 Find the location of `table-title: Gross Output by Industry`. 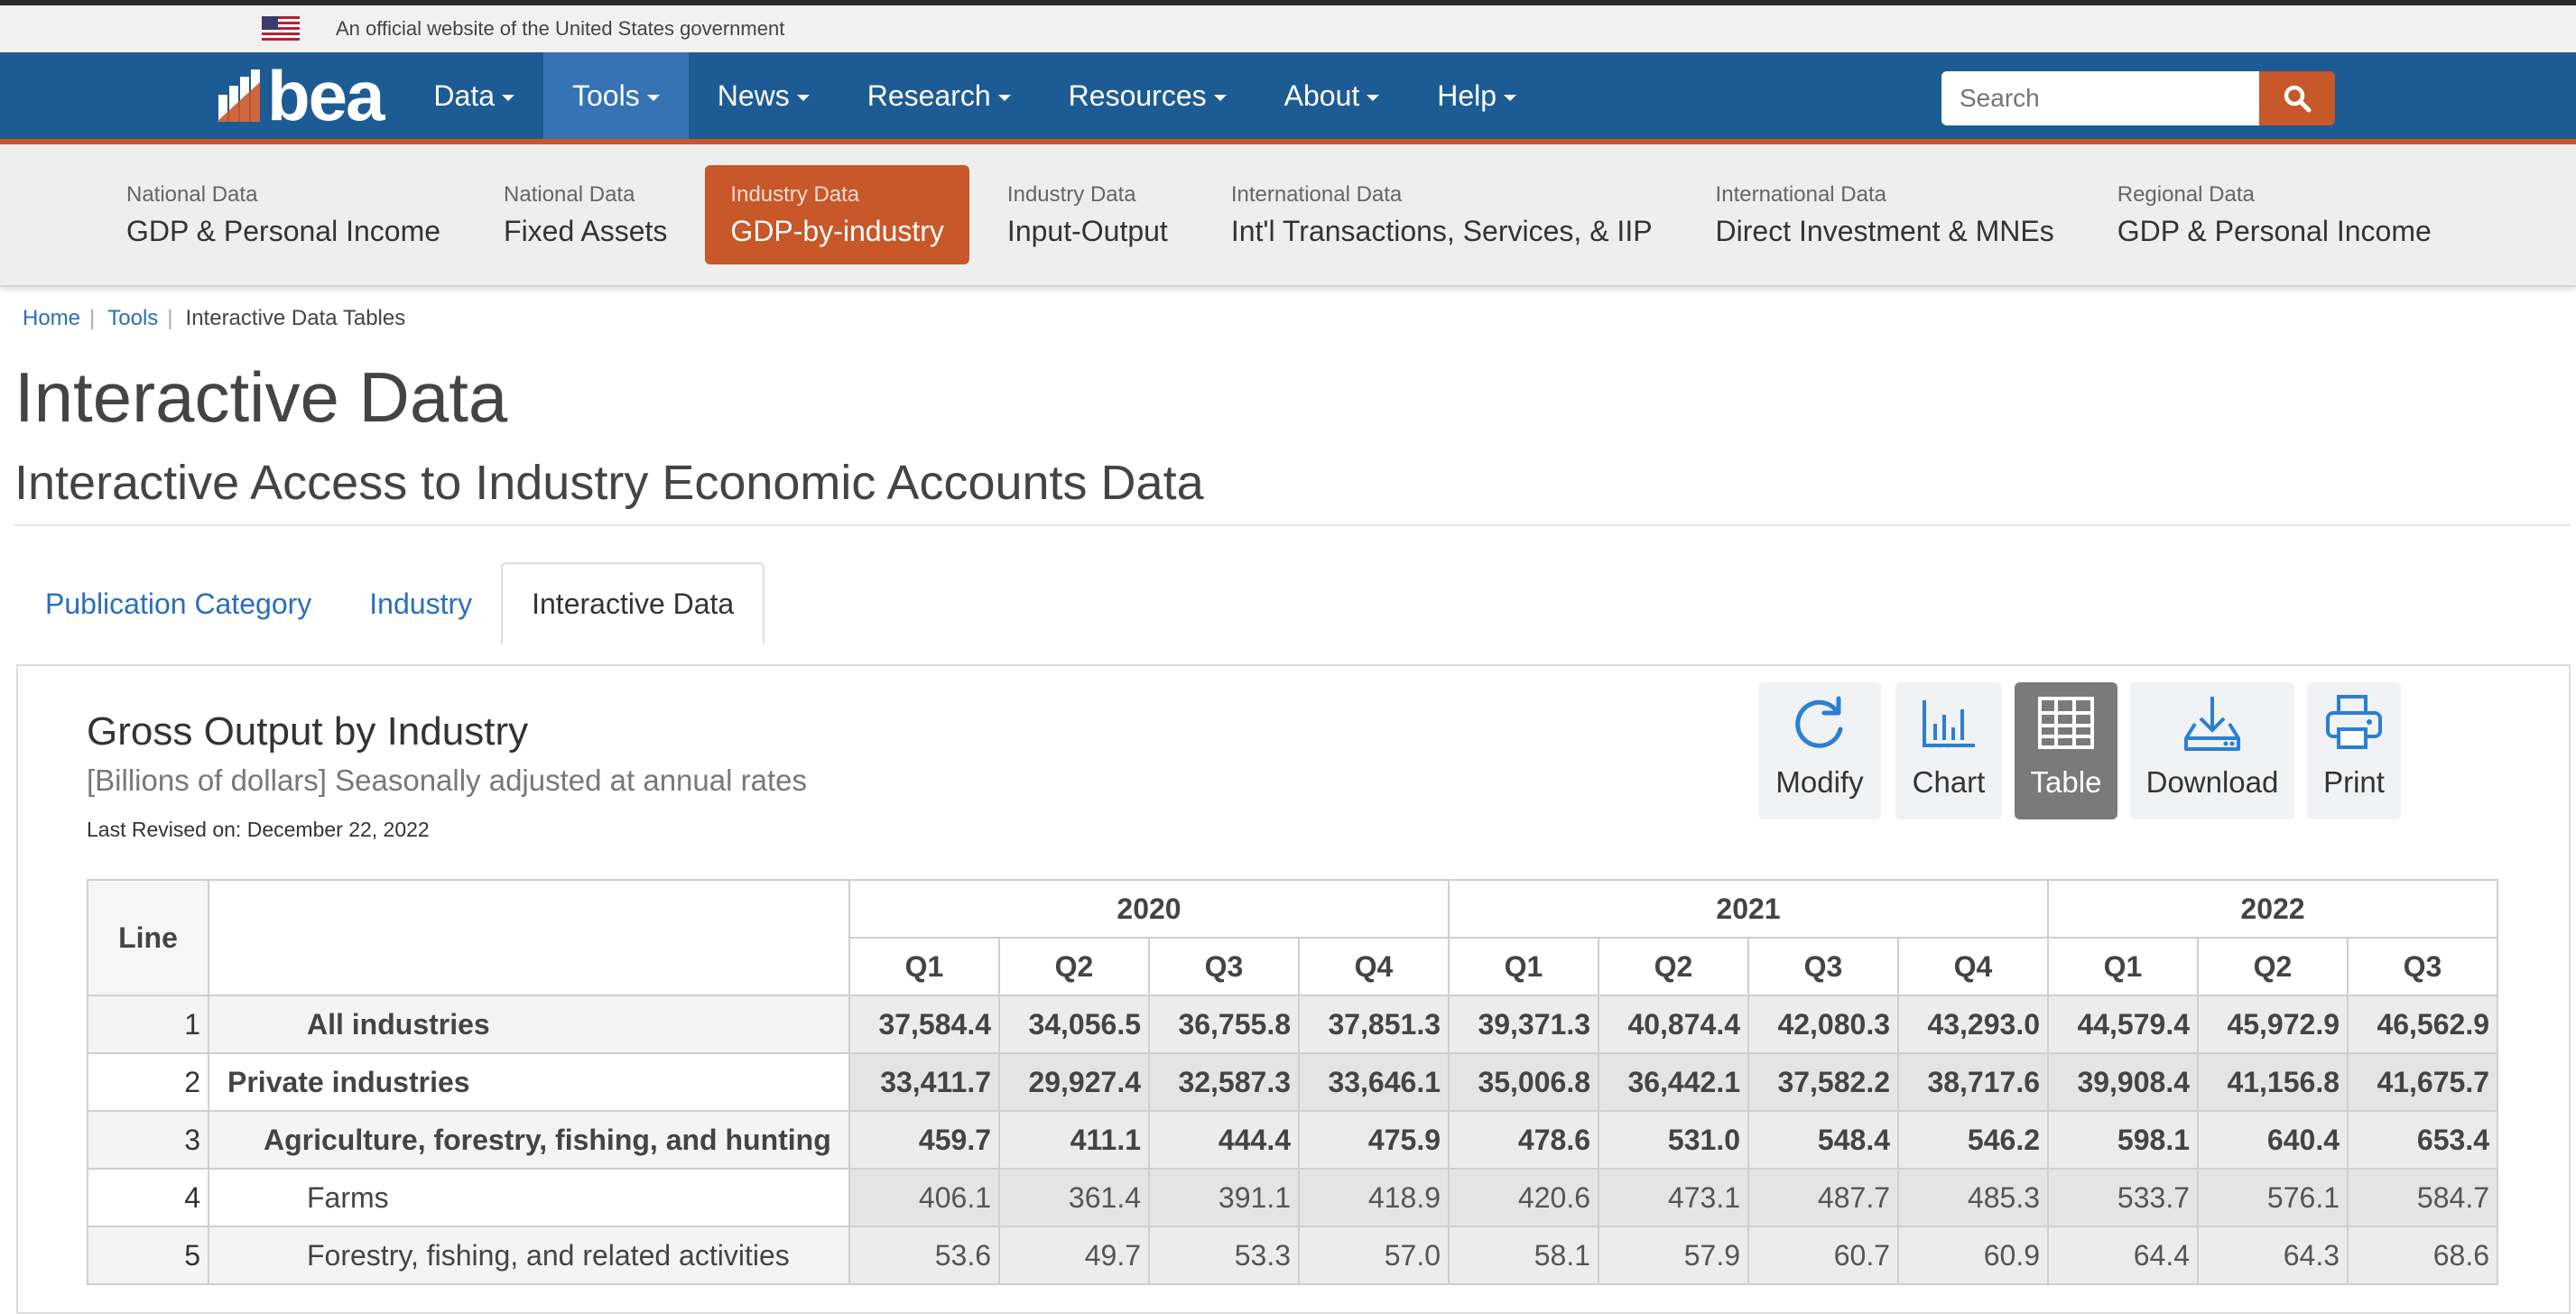

table-title: Gross Output by Industry is located at coordinates (308, 731).